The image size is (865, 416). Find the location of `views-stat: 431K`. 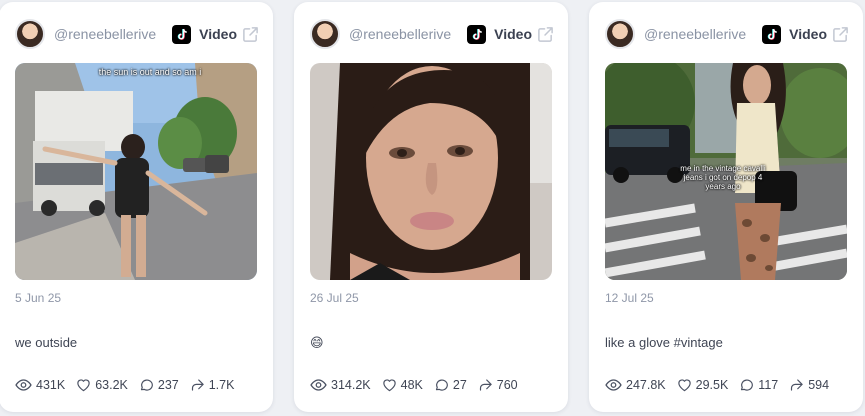

views-stat: 431K is located at coordinates (40, 385).